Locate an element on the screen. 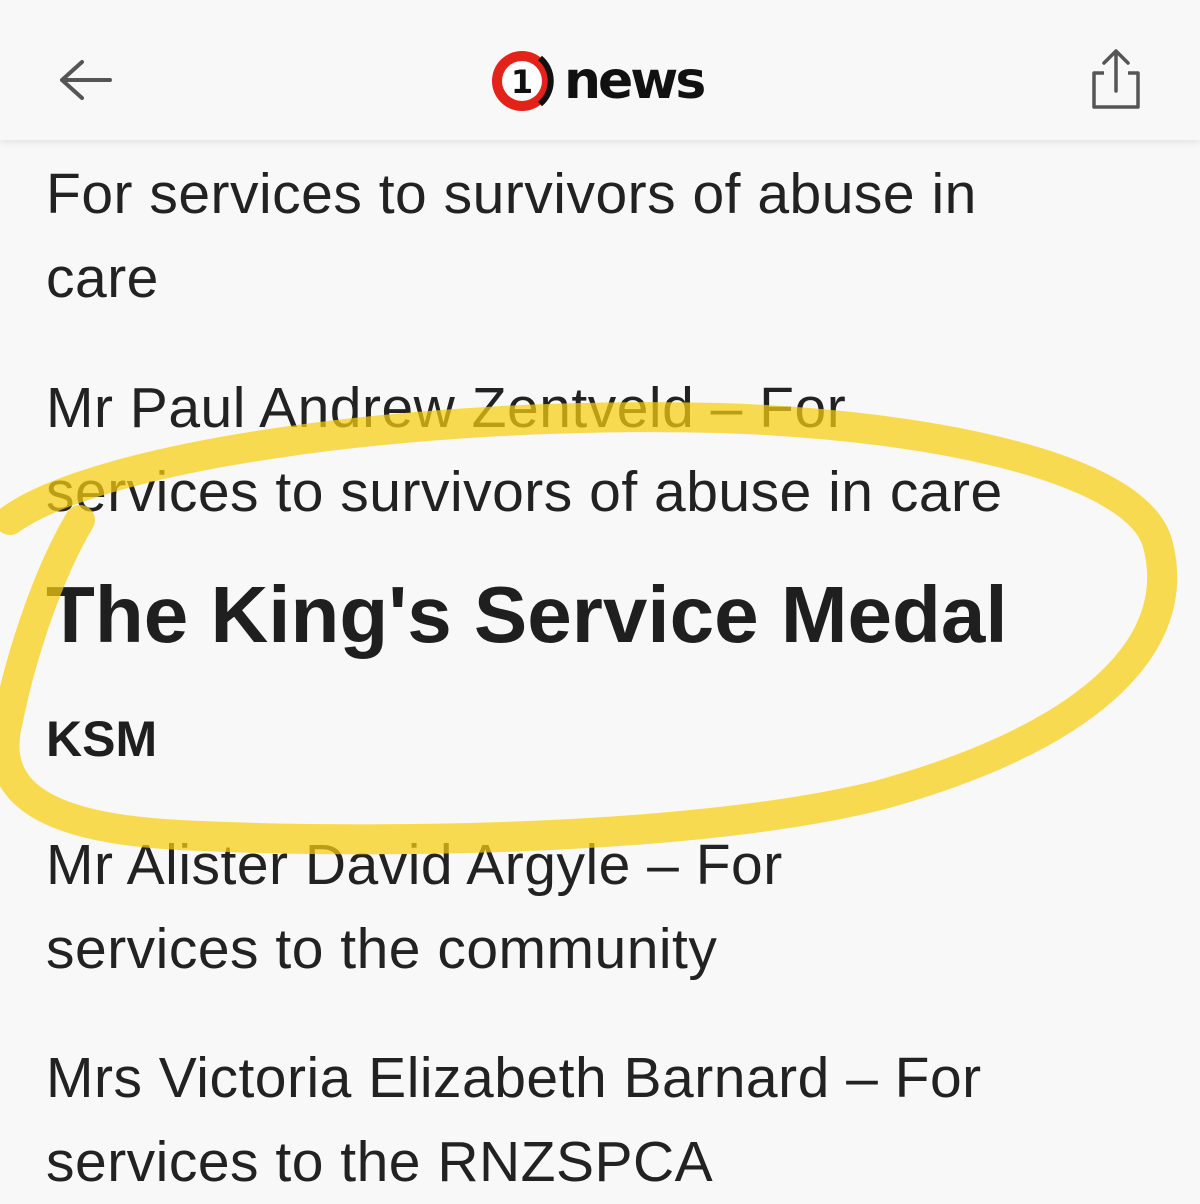 This screenshot has height=1204, width=1200. section-subheading: KSM is located at coordinates (102, 739).